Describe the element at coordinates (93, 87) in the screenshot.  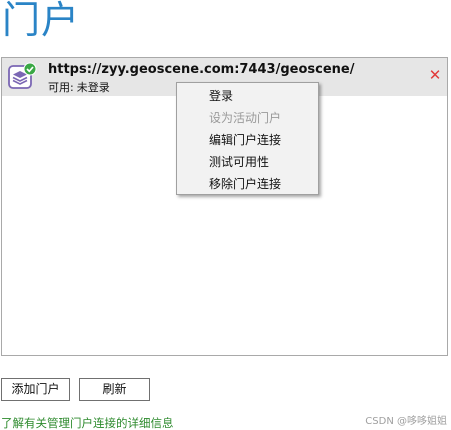
I see `portal-status-value: 未登录` at that location.